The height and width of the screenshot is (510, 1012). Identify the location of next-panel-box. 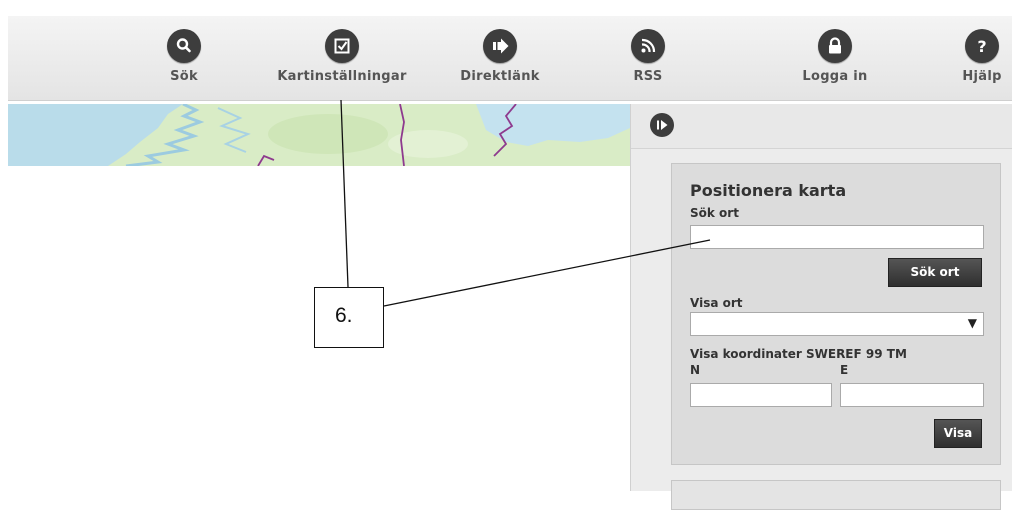
(836, 495).